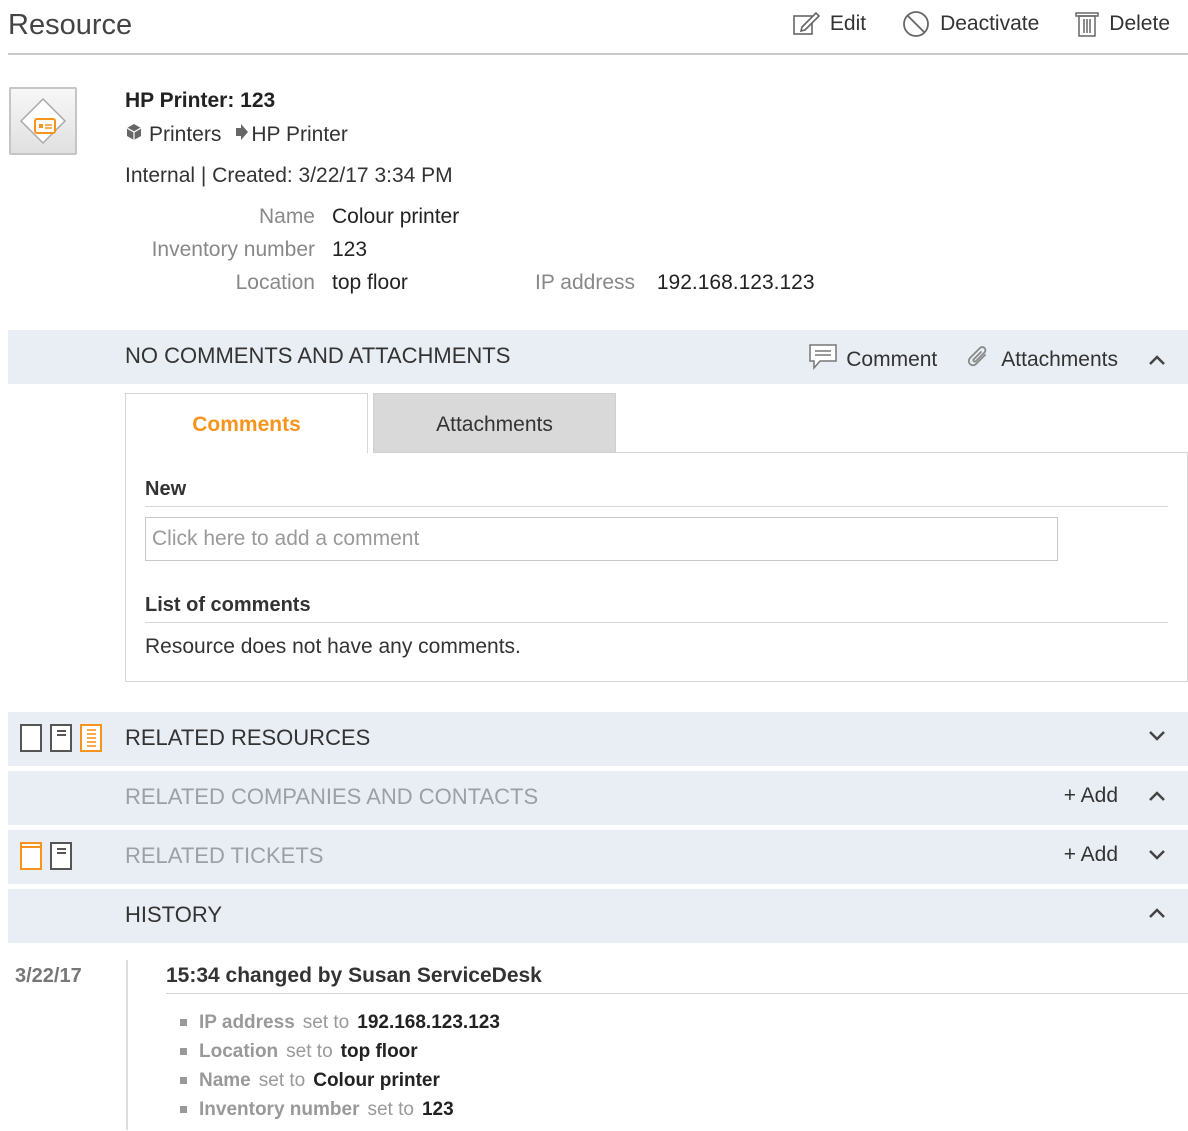  What do you see at coordinates (233, 249) in the screenshot?
I see `inventory-label: Inventory number` at bounding box center [233, 249].